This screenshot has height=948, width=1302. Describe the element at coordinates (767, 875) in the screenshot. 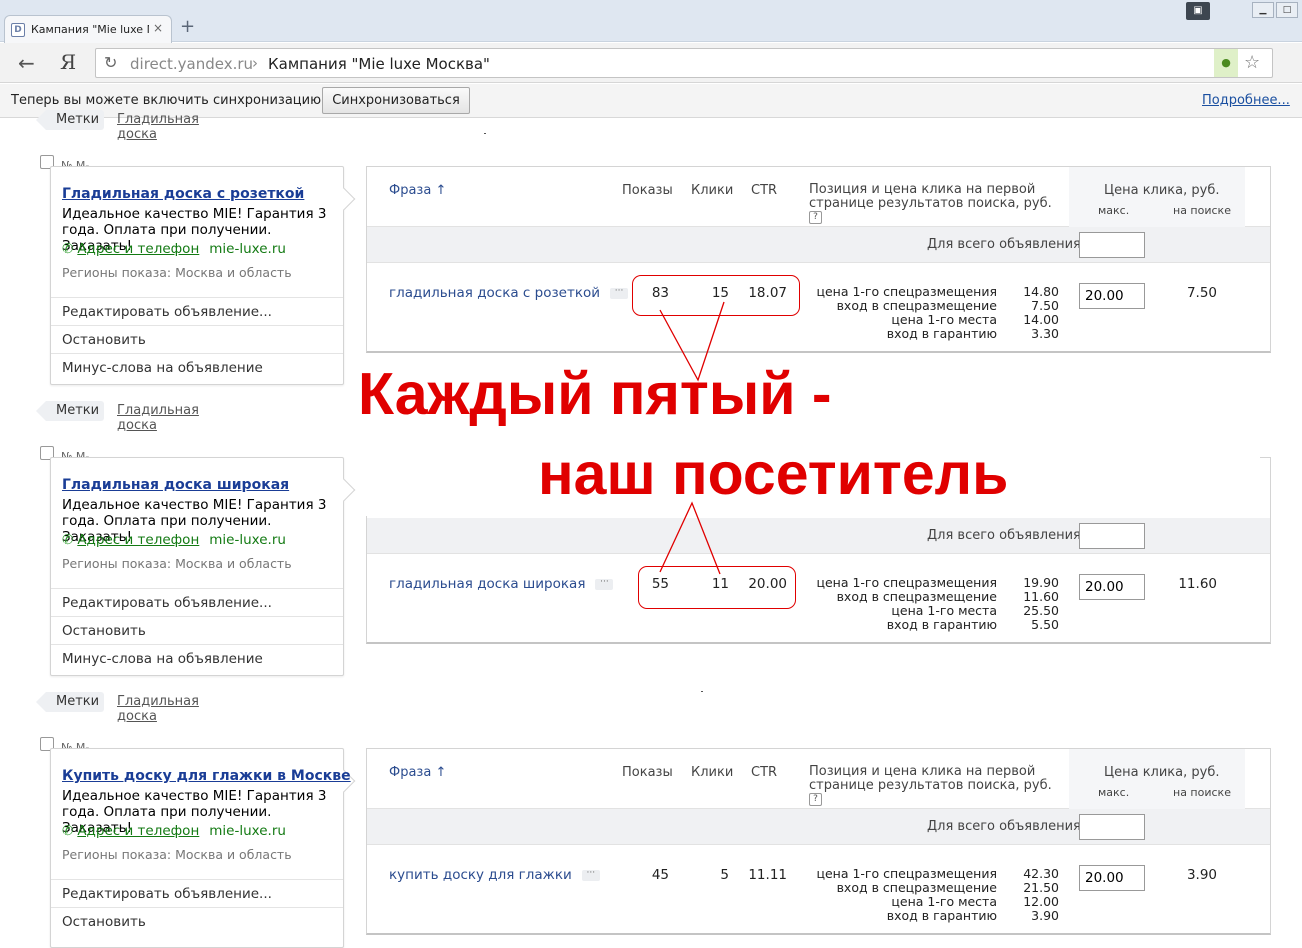

I see `ctr-value: 11.11` at that location.